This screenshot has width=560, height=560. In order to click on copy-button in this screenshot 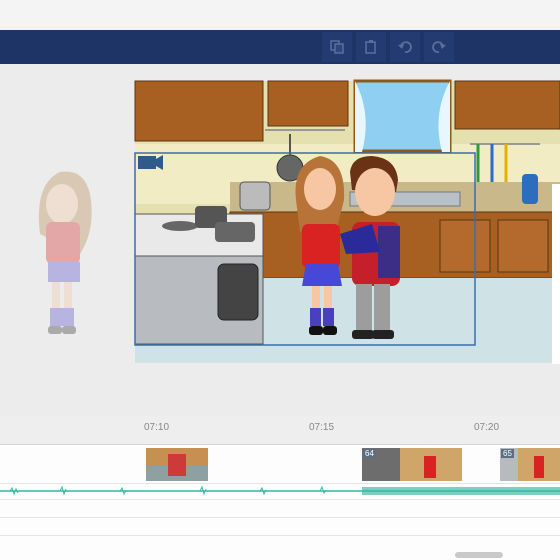, I will do `click(337, 47)`.